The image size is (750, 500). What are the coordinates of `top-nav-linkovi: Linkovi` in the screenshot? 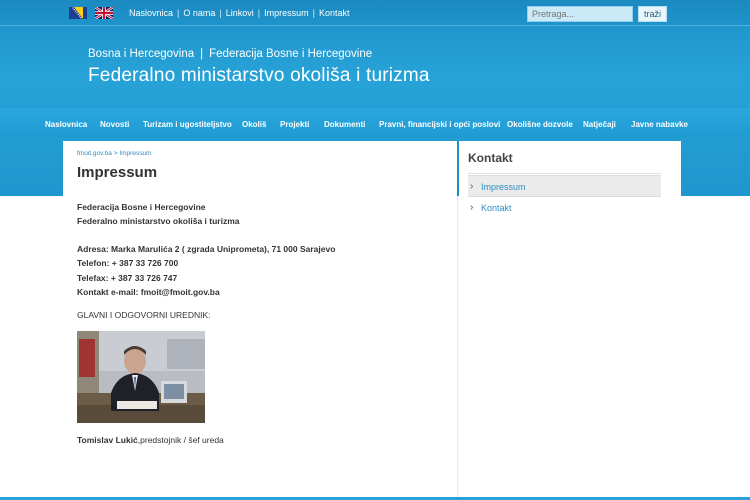 It's located at (240, 13).